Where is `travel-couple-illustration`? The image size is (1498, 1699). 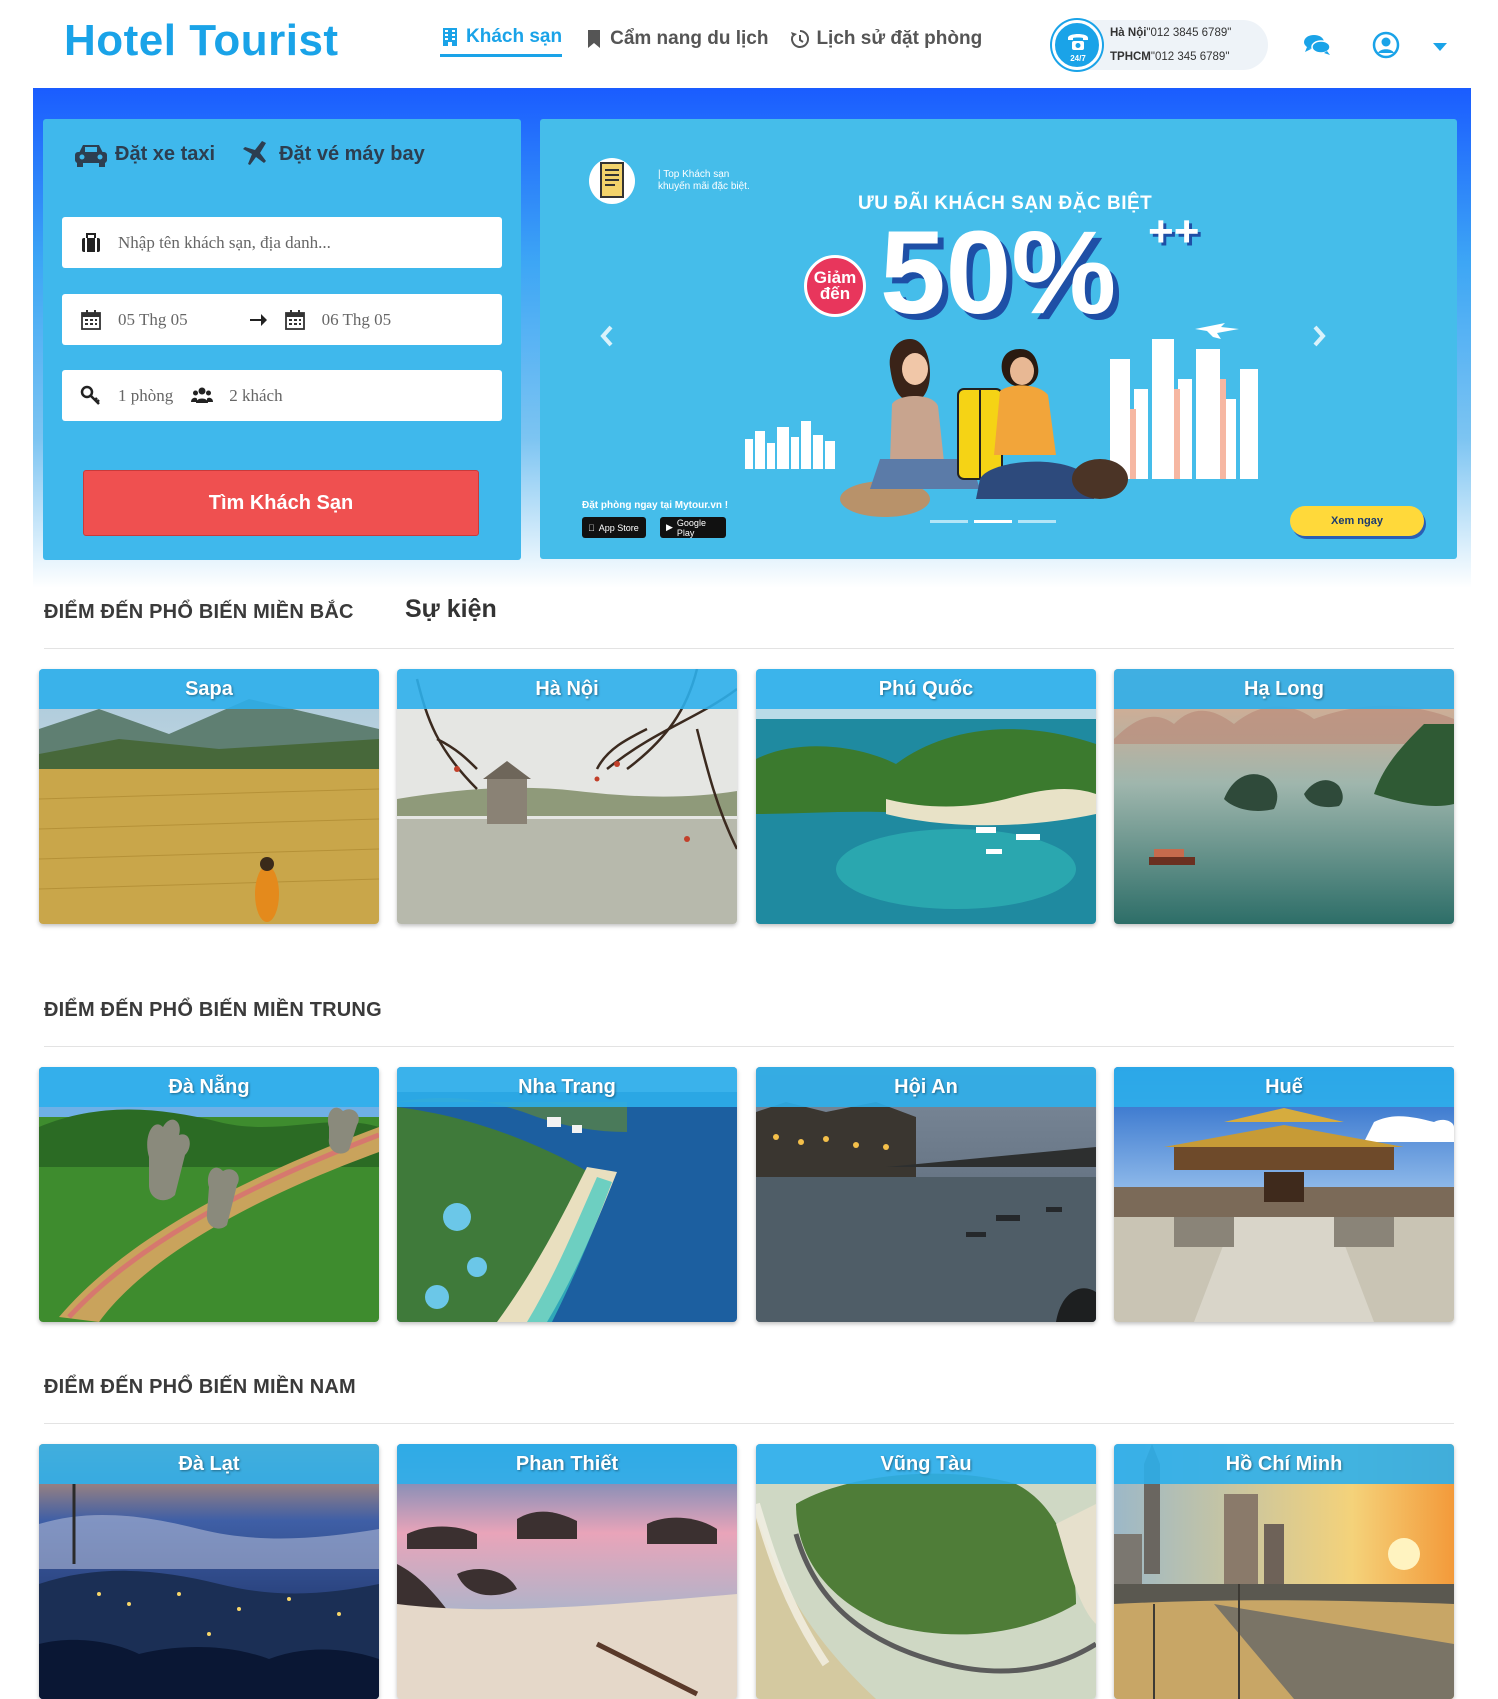
travel-couple-illustration is located at coordinates (984, 428).